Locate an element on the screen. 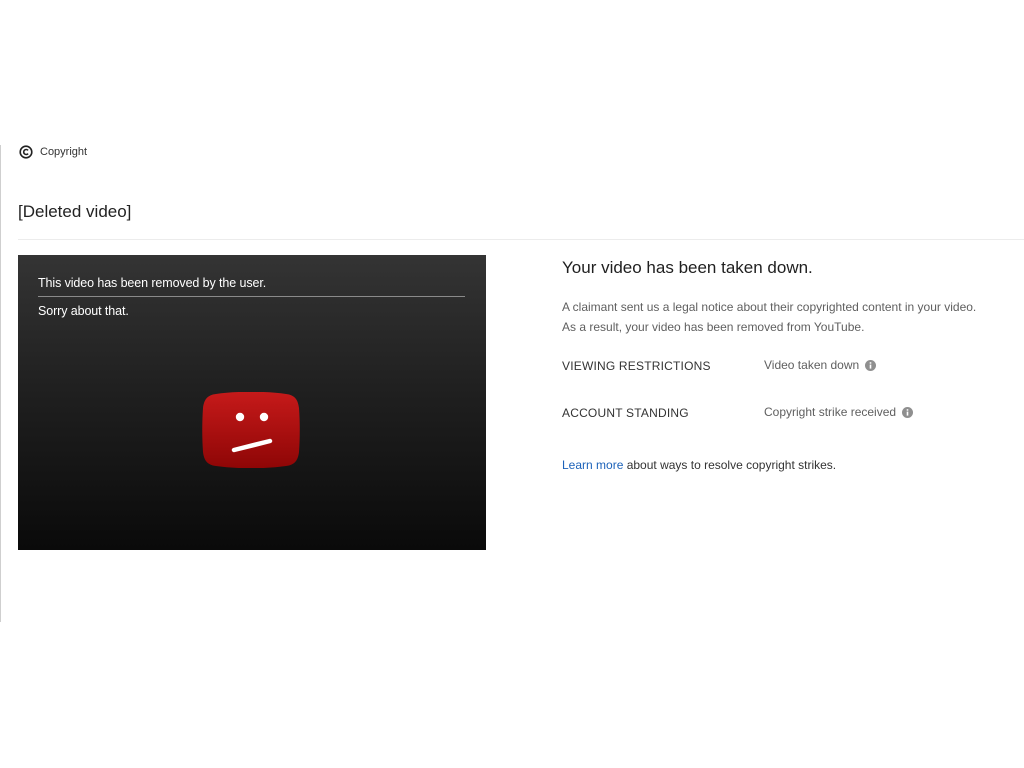  removed-message: This video has been removed by the user. is located at coordinates (152, 283).